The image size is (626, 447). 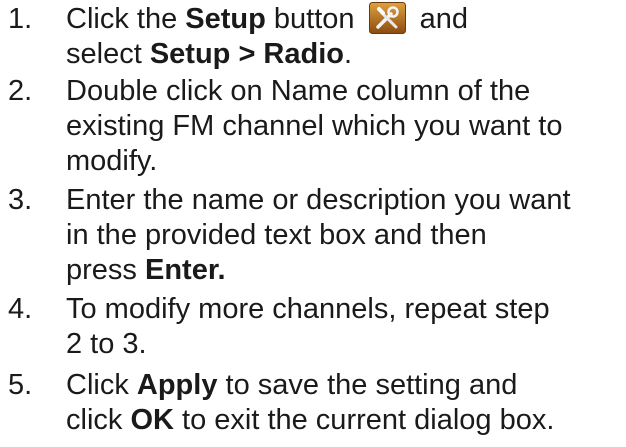 I want to click on step-4-line-2: 2 to 3., so click(x=106, y=344).